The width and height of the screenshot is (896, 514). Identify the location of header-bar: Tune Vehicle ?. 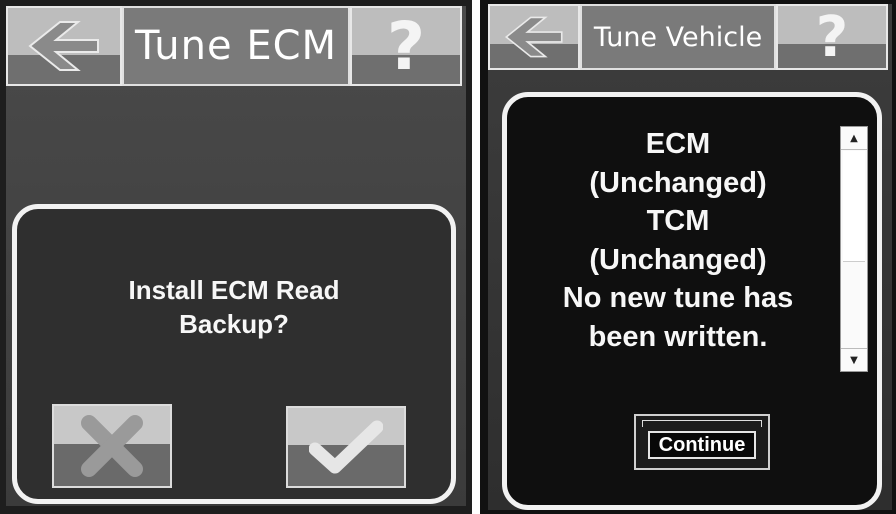
(690, 37).